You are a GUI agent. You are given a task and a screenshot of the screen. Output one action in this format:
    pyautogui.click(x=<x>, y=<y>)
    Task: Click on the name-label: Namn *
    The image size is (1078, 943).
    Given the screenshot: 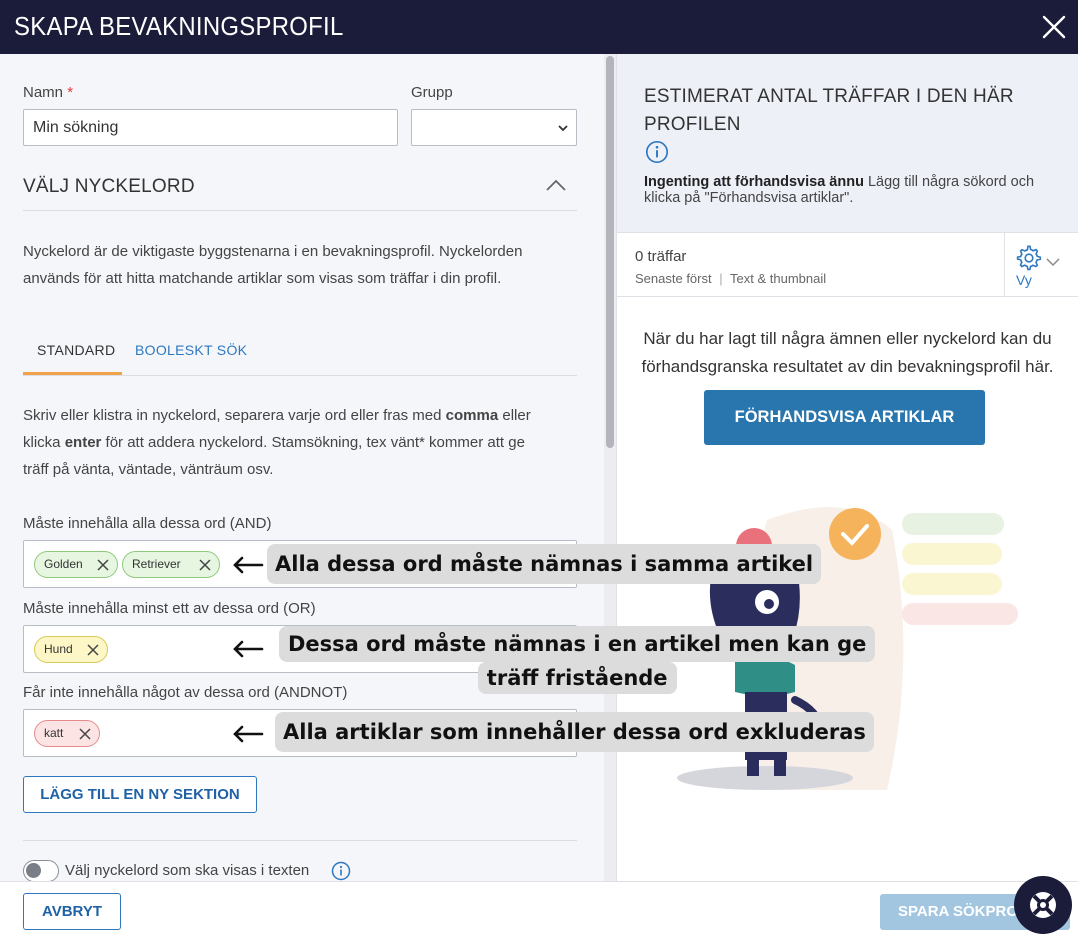 What is the action you would take?
    pyautogui.click(x=48, y=92)
    